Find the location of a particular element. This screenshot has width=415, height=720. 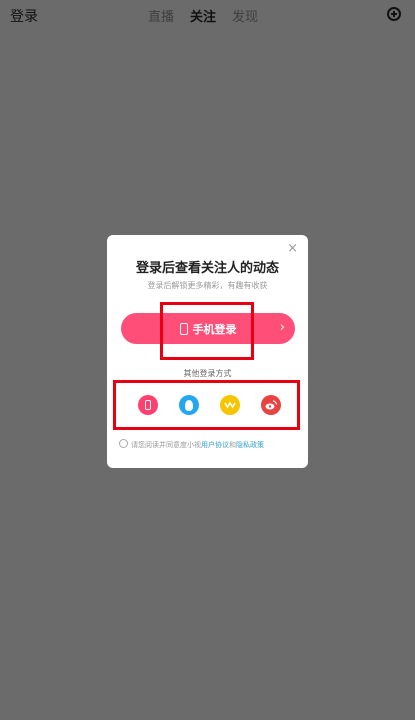

tab-live: 直播 is located at coordinates (161, 15).